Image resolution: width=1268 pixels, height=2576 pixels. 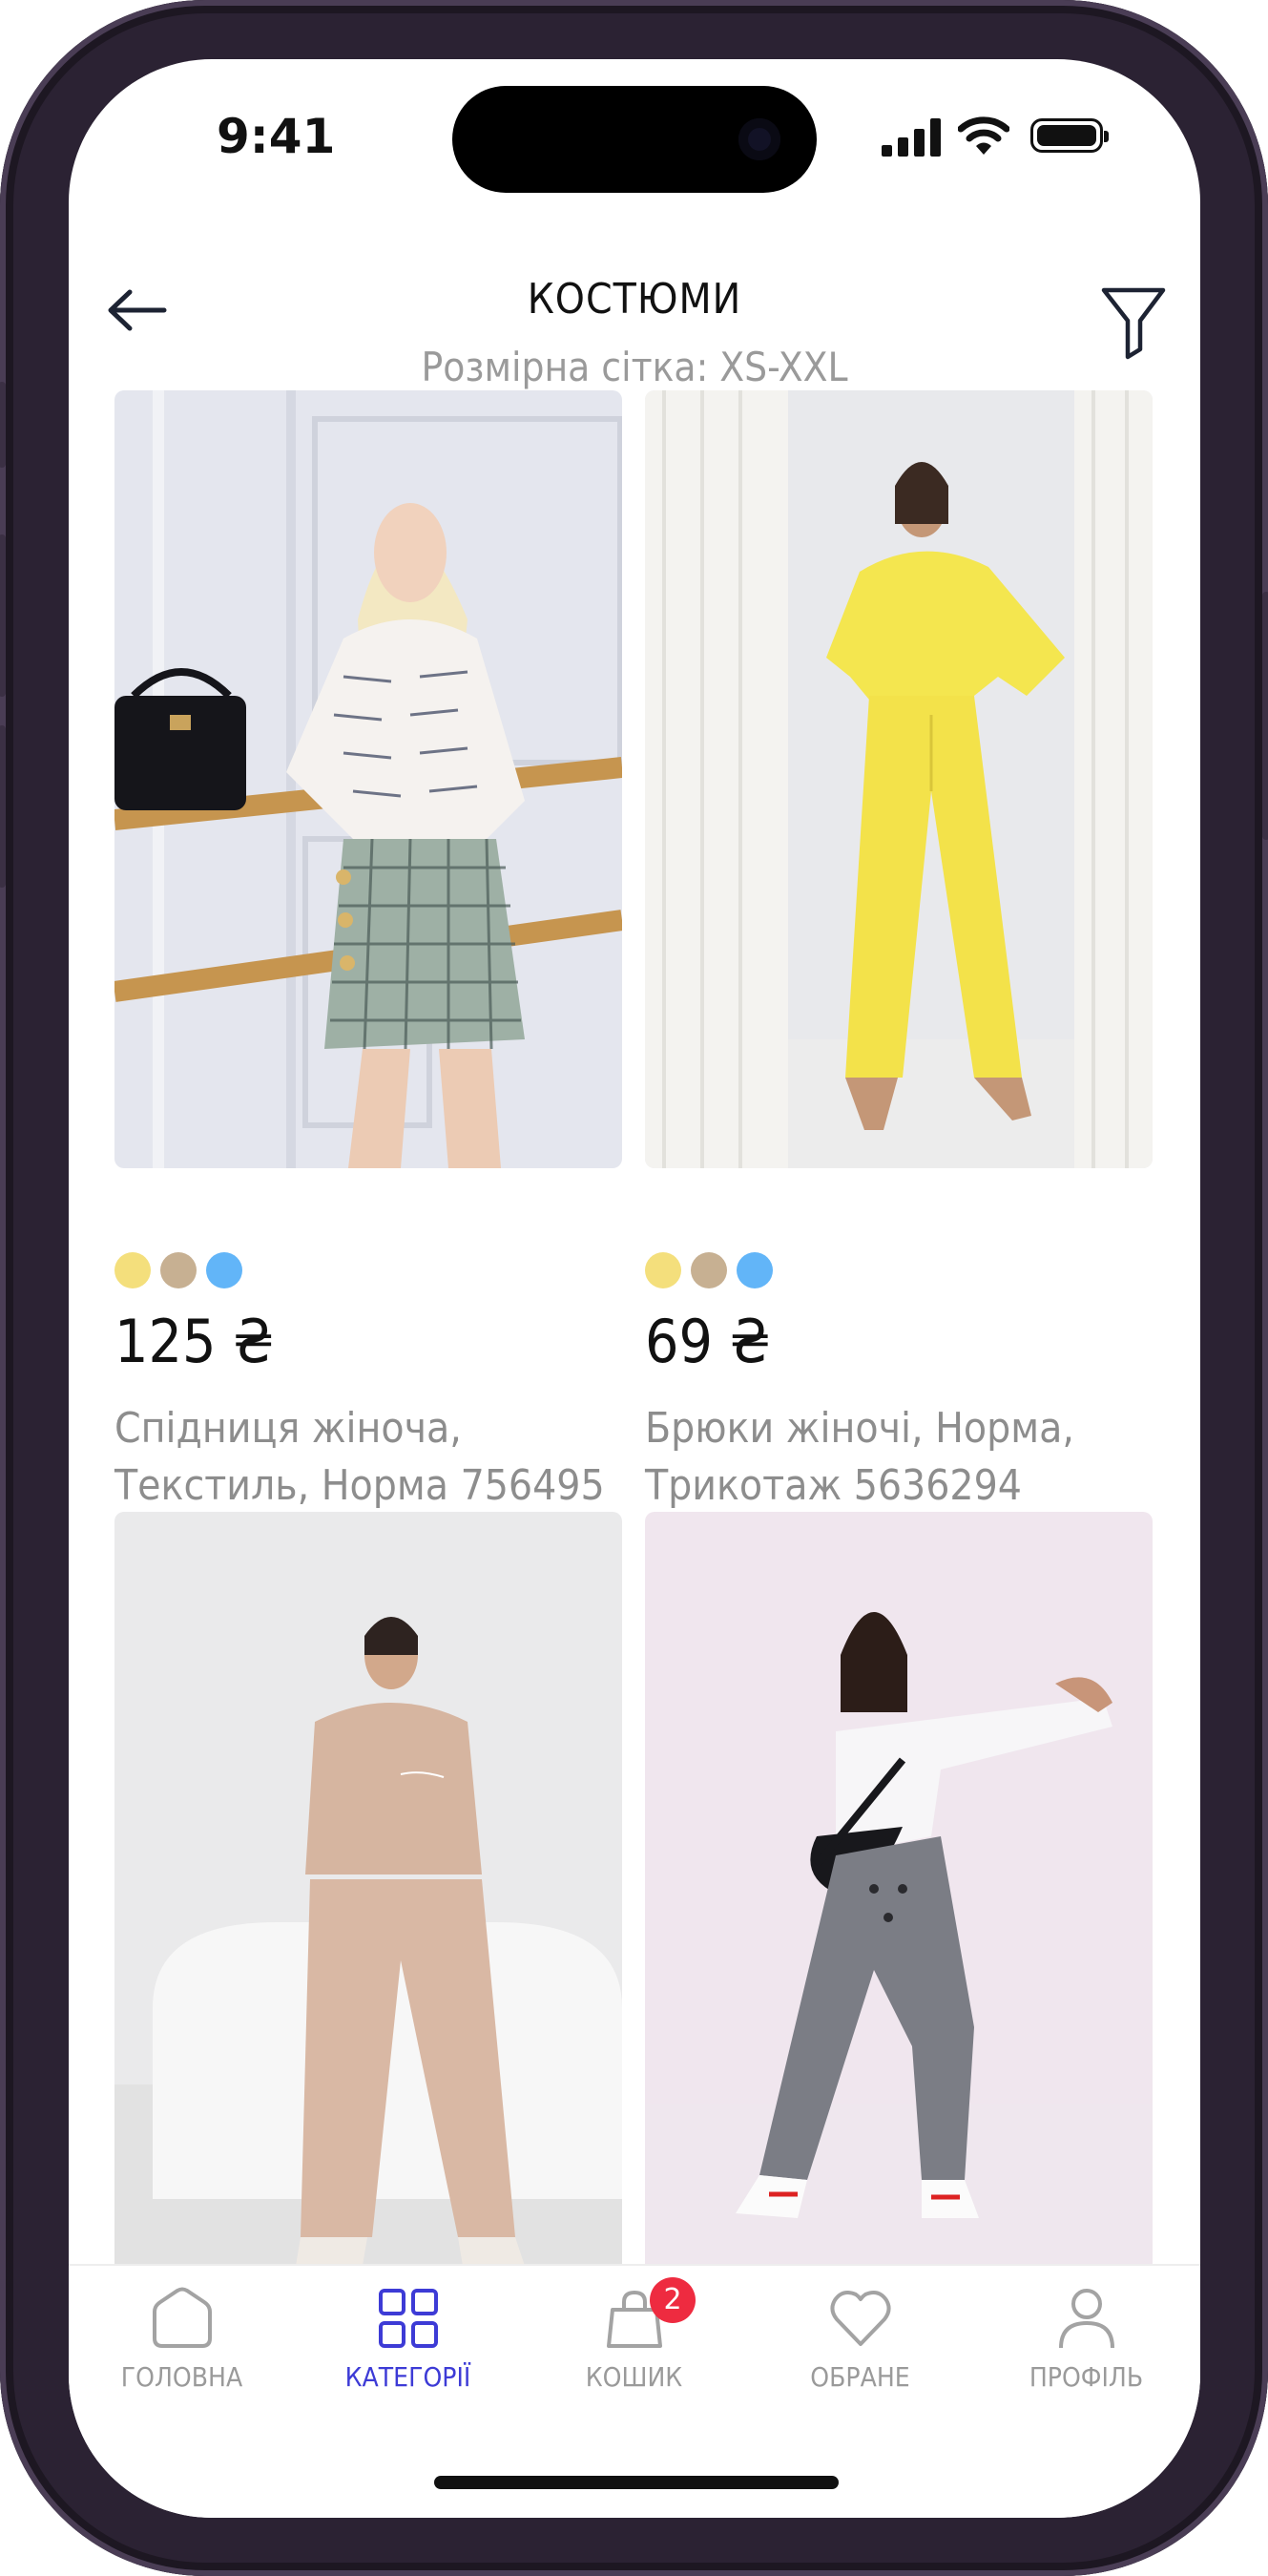 I want to click on page-header: КОСТЮМИ Розмірна сітка: XS-XXL, so click(x=634, y=297).